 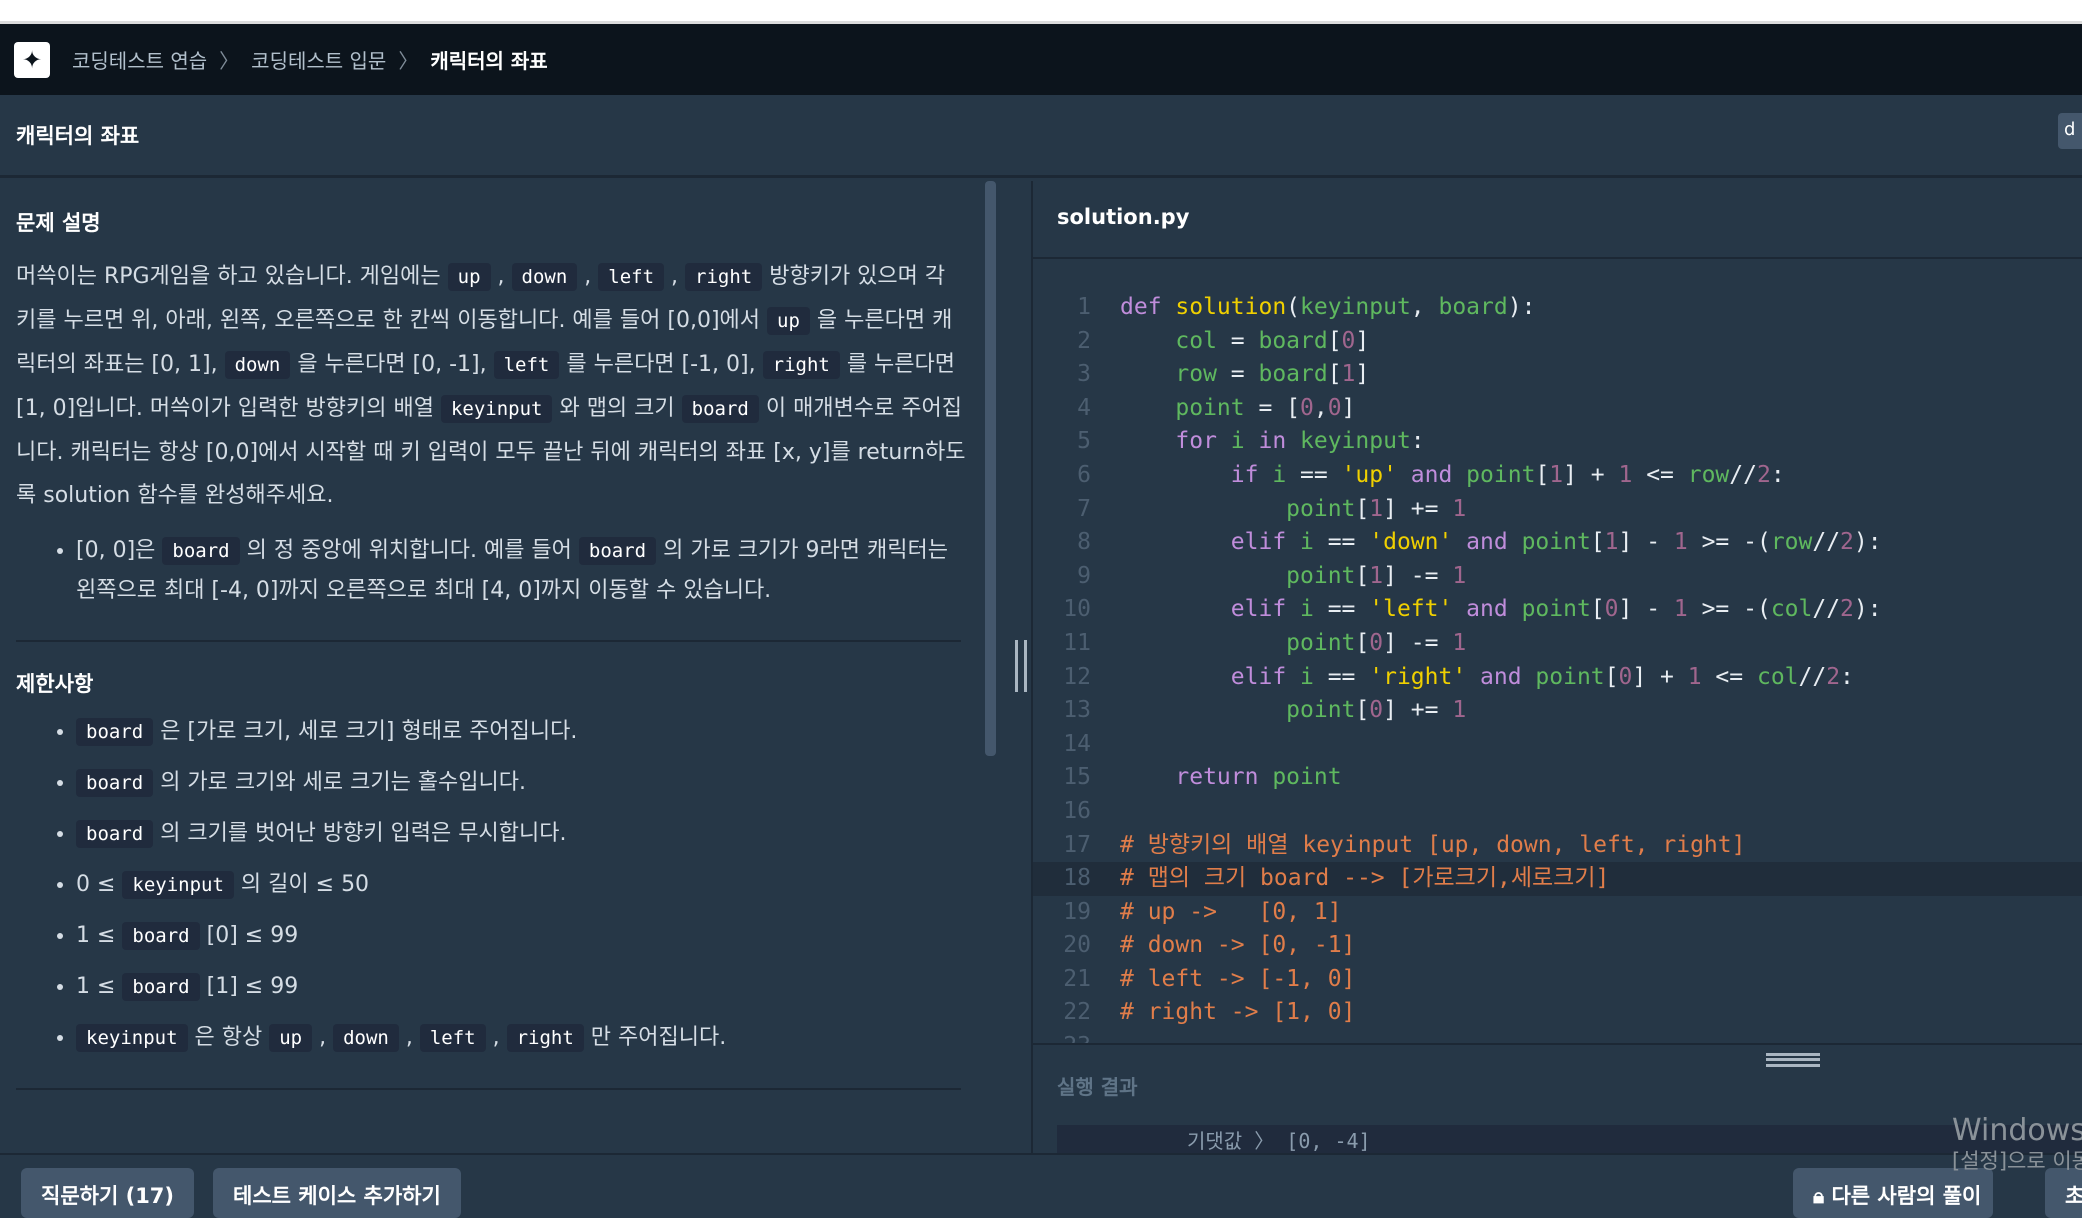 I want to click on code-text: # left -> [-1, 0], so click(x=1238, y=978).